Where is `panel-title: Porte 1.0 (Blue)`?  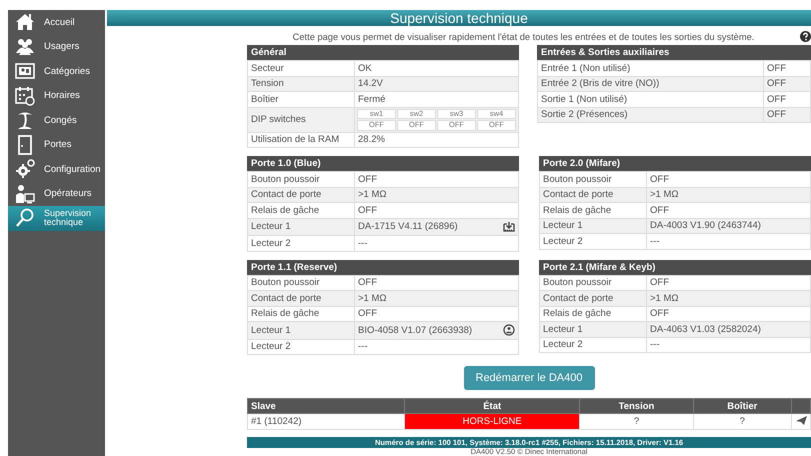
panel-title: Porte 1.0 (Blue) is located at coordinates (383, 163).